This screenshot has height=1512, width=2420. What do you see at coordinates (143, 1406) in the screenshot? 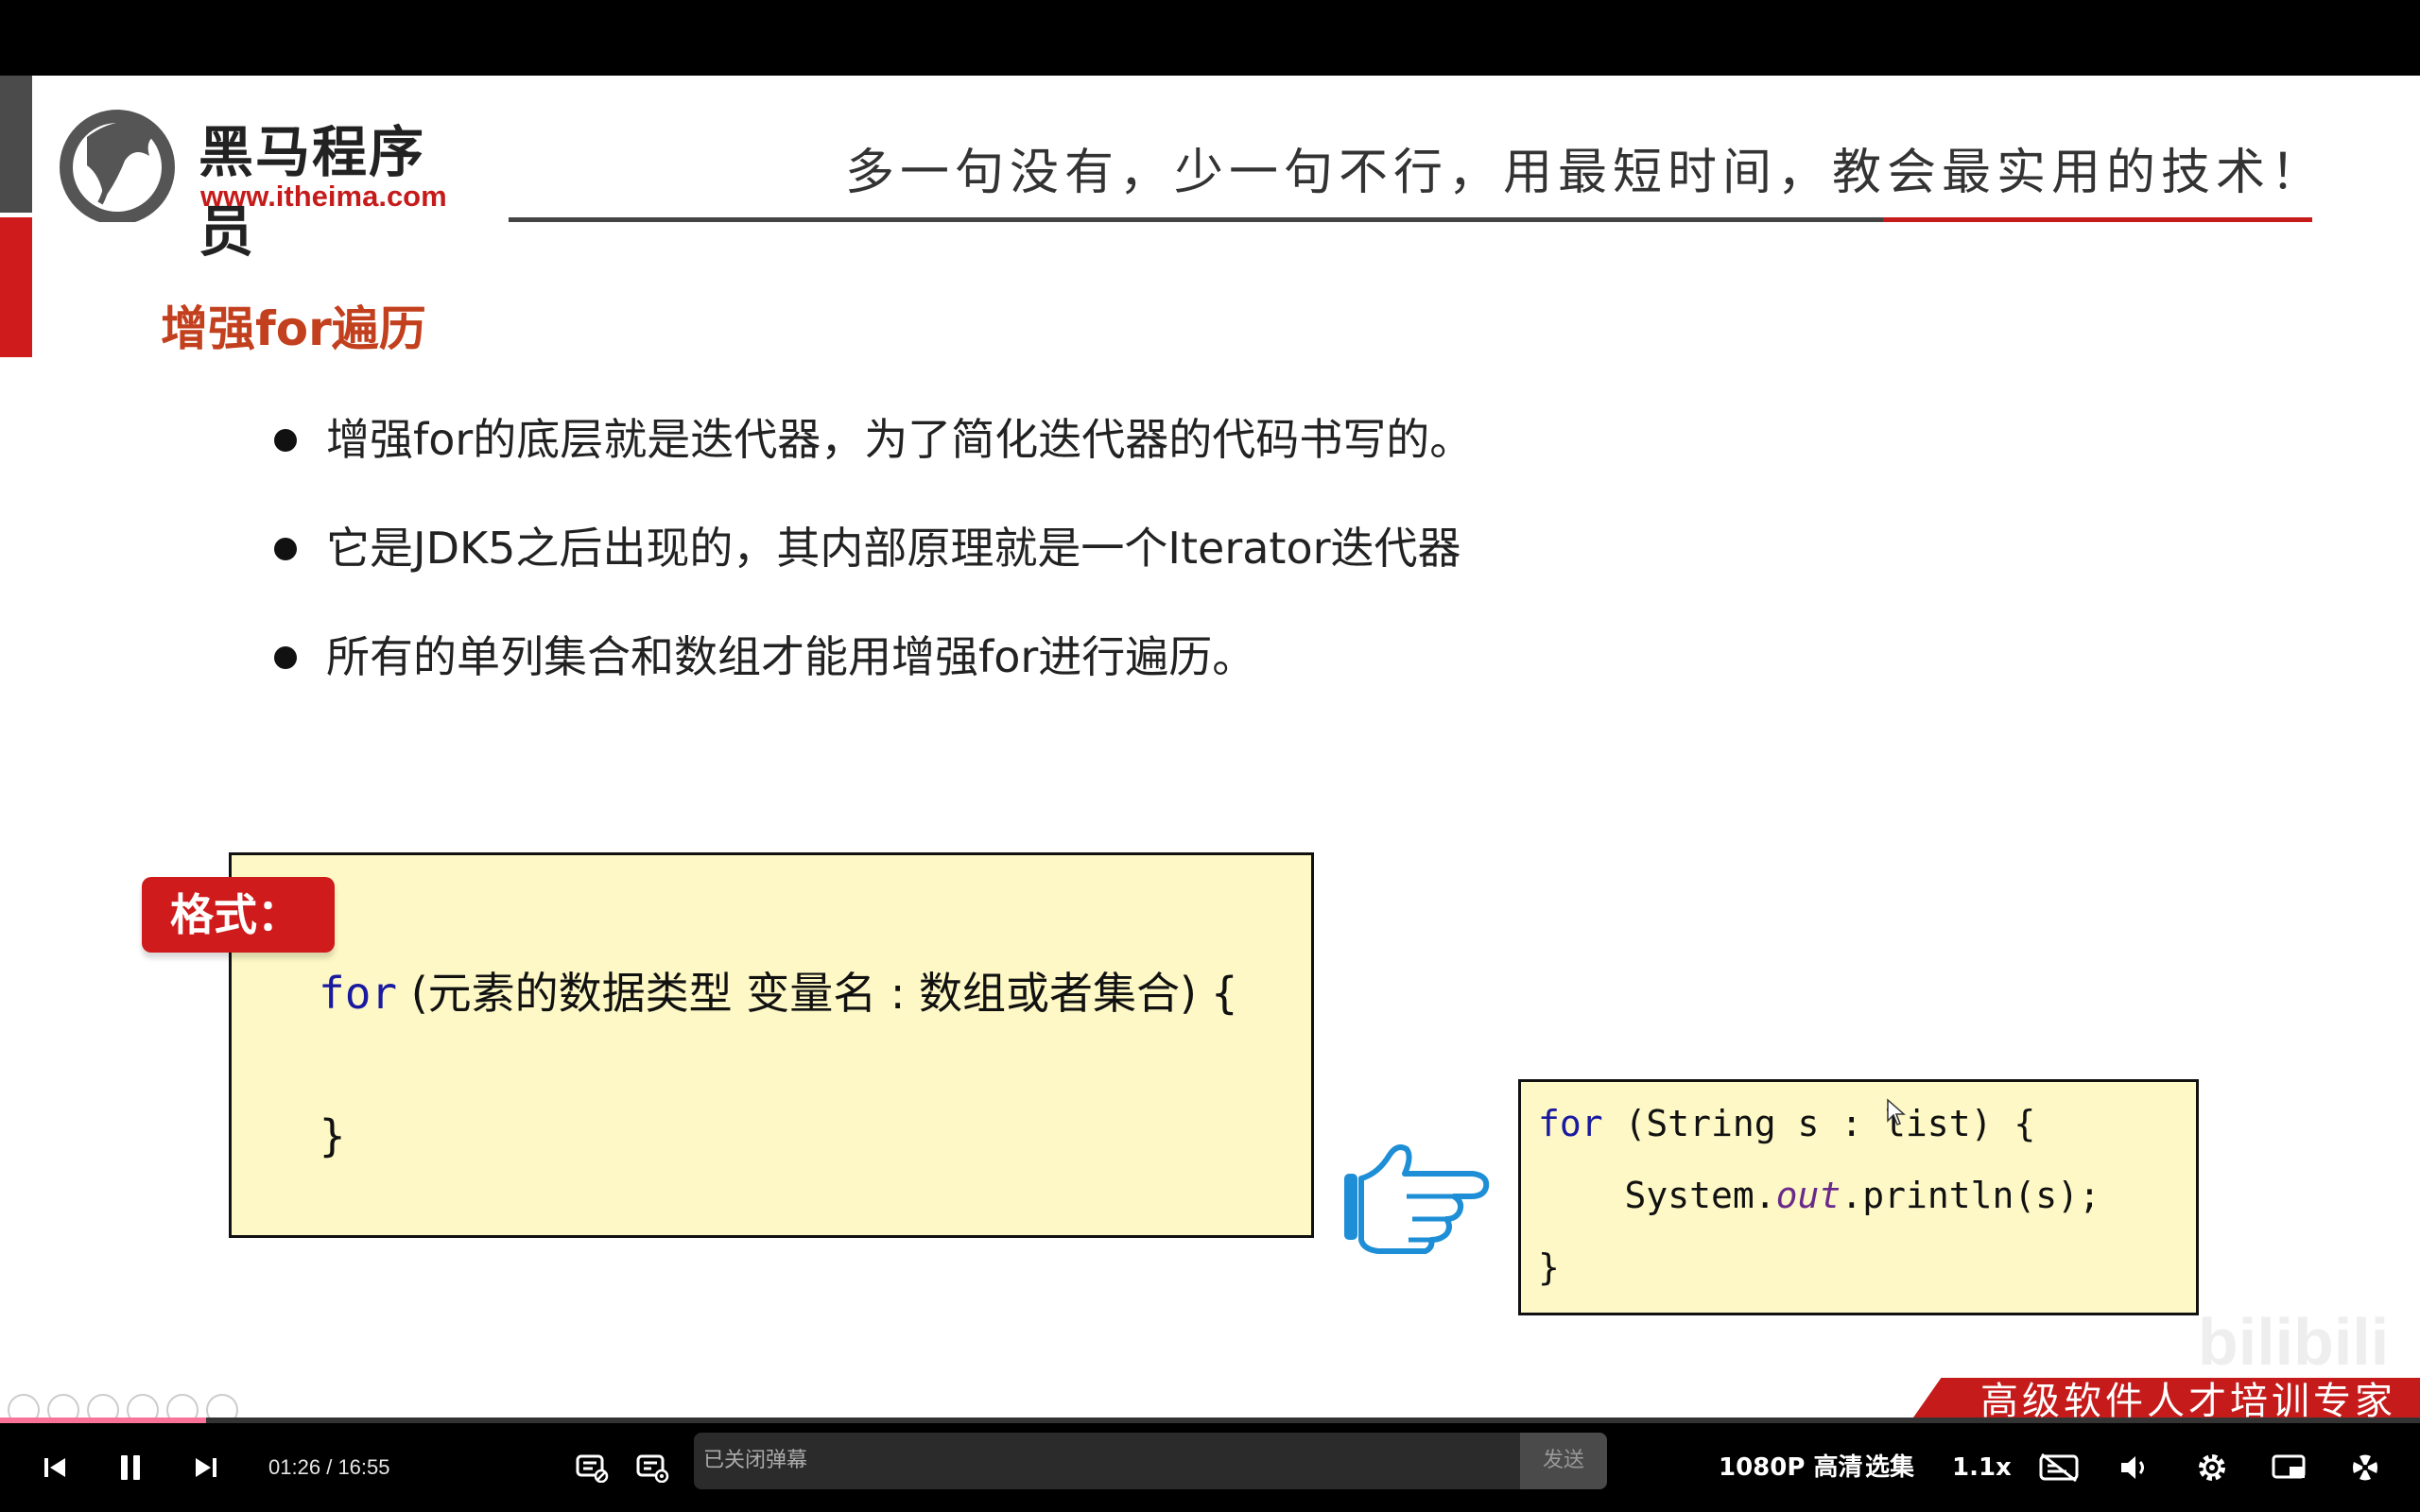
I see `grid-icon` at bounding box center [143, 1406].